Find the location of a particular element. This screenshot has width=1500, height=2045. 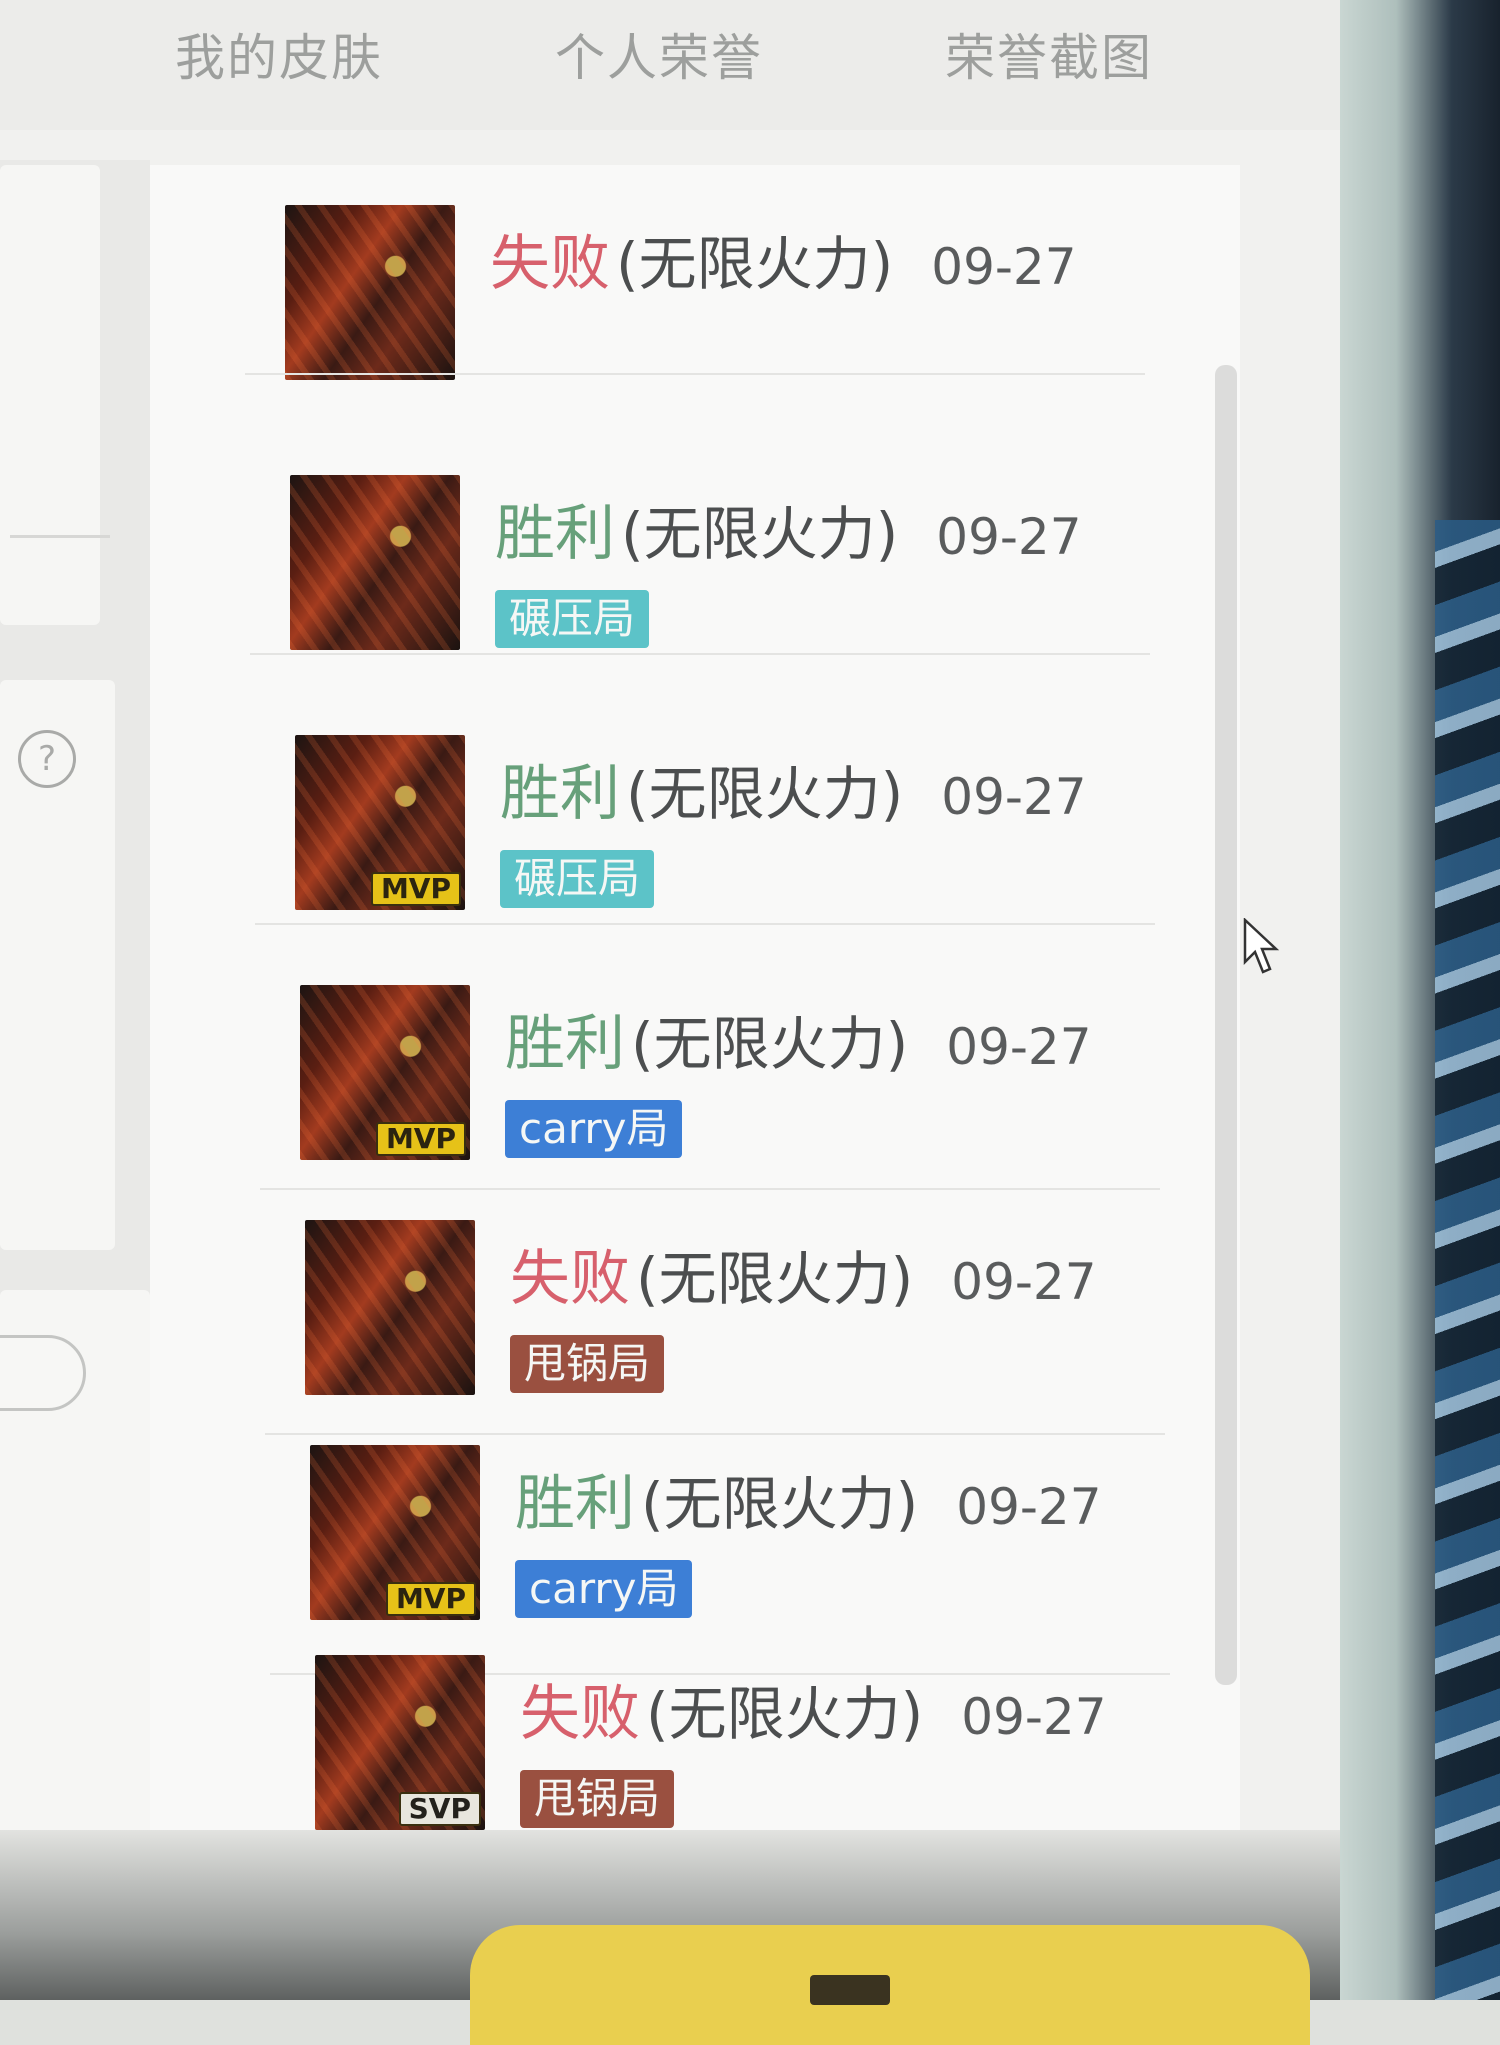

svp-badge: SVP is located at coordinates (439, 1809).